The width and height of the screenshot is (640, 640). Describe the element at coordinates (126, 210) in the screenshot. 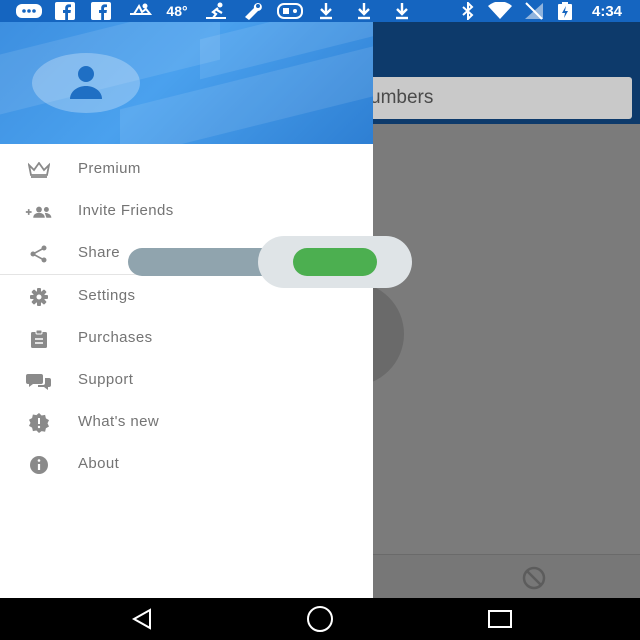

I see `menu-item-label: Invite Friends` at that location.